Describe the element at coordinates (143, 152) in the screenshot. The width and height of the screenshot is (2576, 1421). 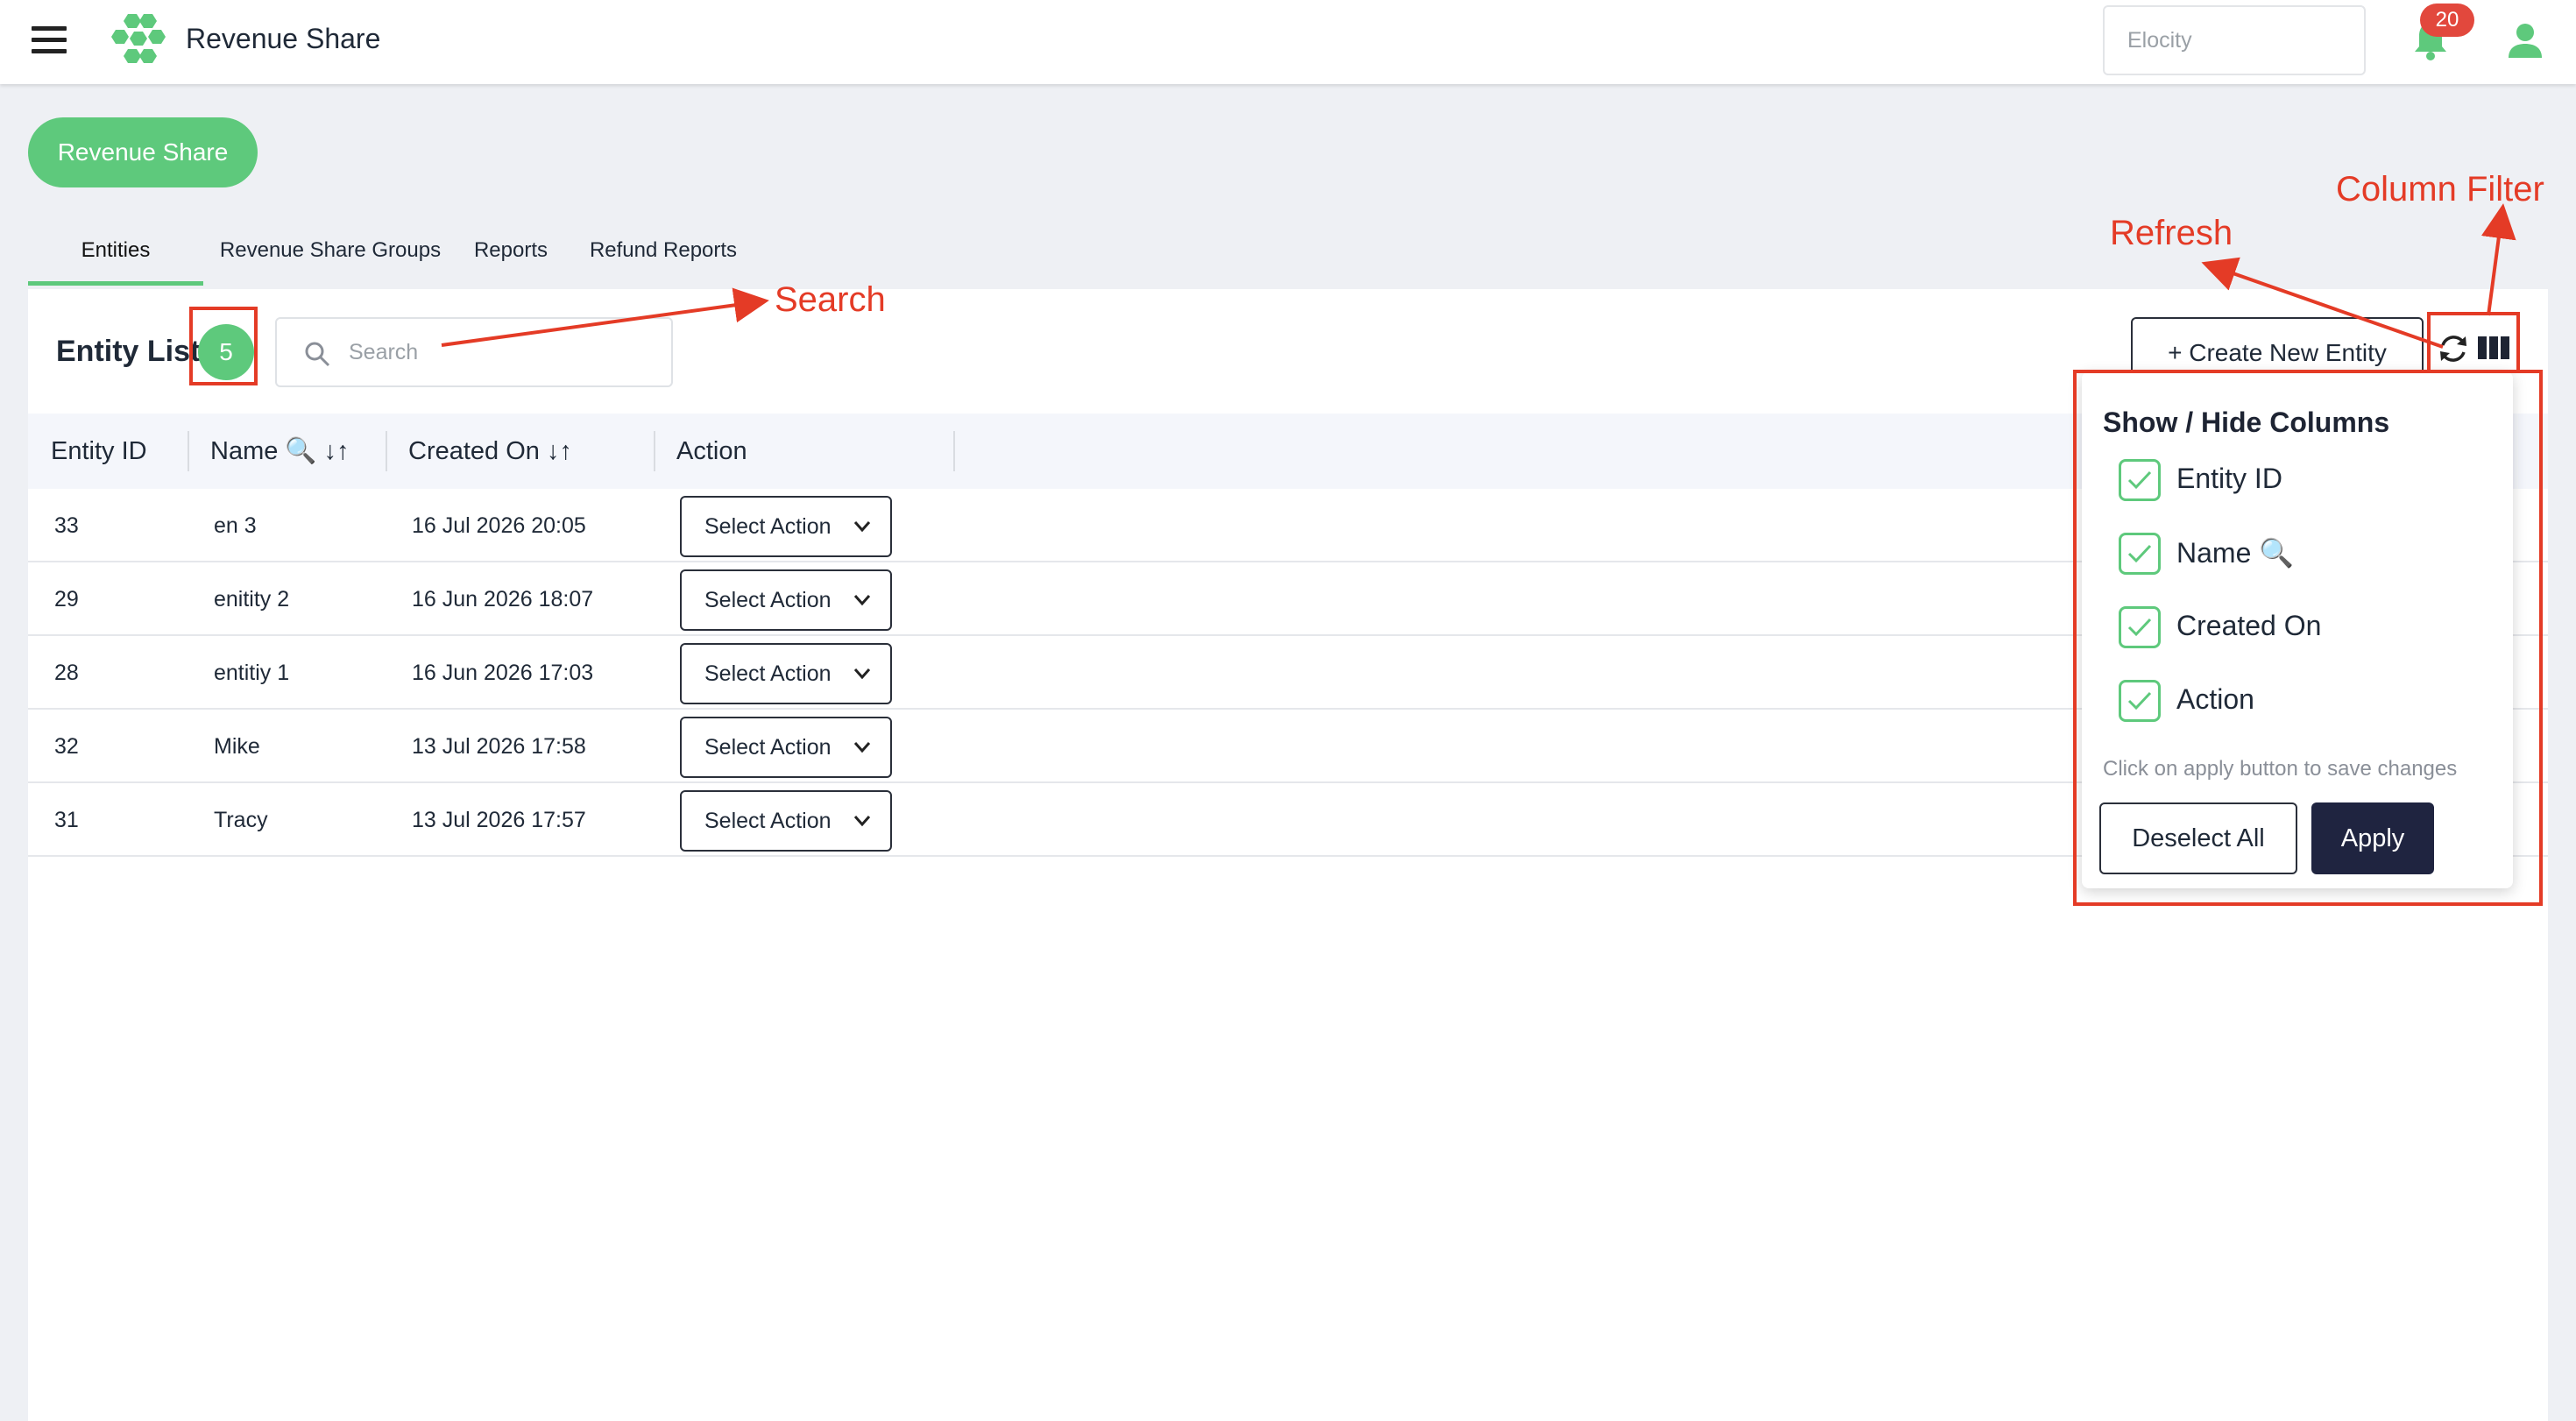
I see `page-title-pill: Revenue Share` at that location.